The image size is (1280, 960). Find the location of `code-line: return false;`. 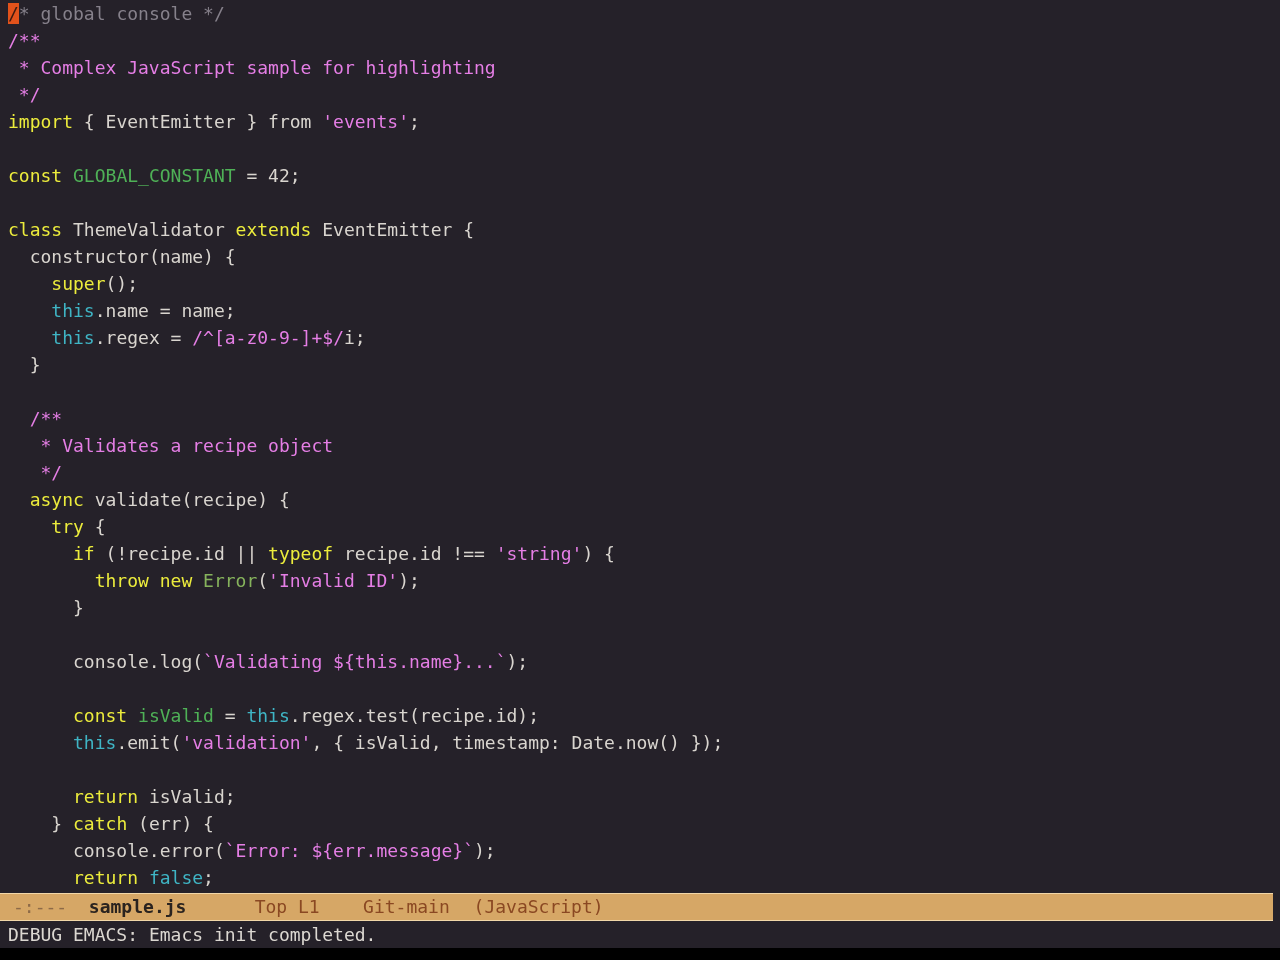

code-line: return false; is located at coordinates (143, 878).